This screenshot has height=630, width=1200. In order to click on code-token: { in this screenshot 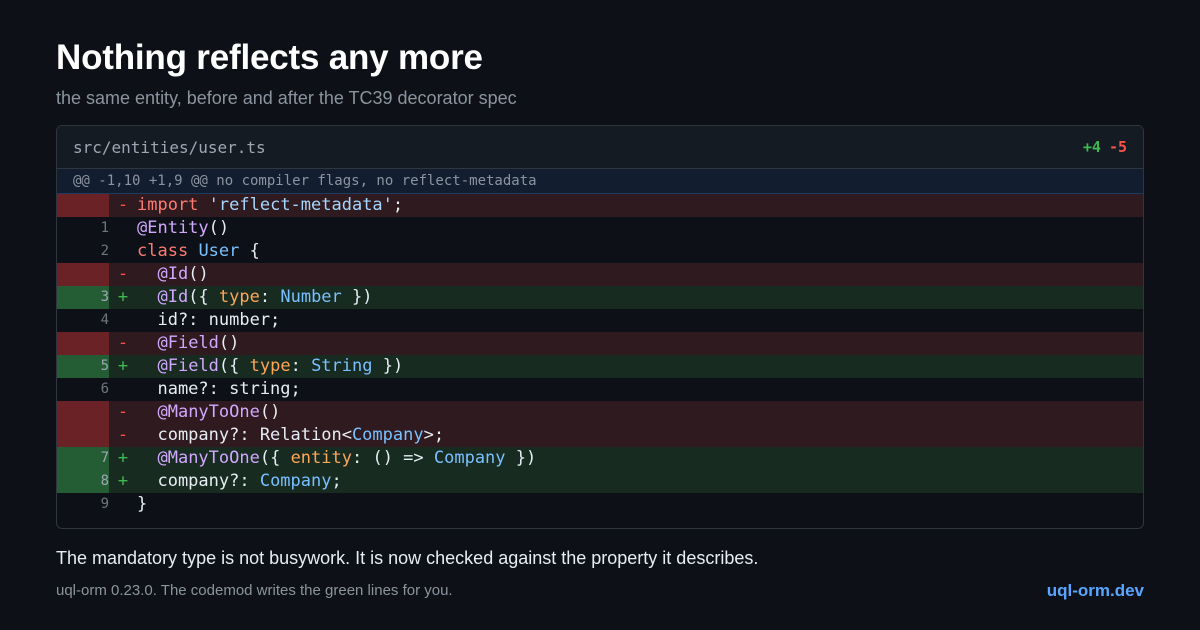, I will do `click(249, 251)`.